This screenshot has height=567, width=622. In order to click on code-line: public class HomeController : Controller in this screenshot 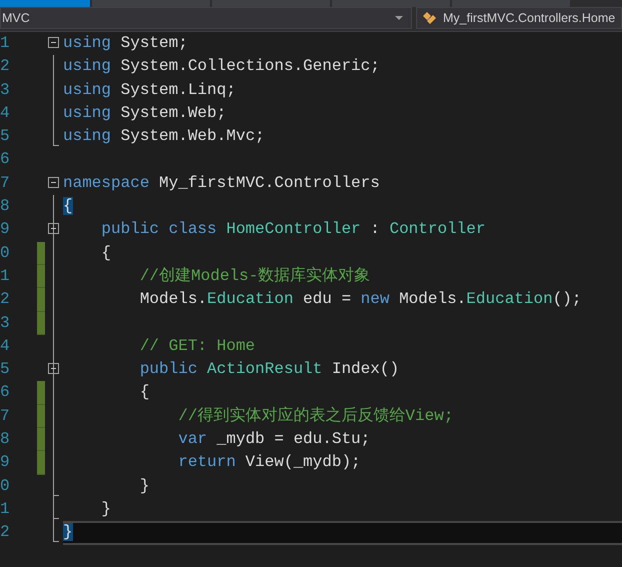, I will do `click(293, 229)`.